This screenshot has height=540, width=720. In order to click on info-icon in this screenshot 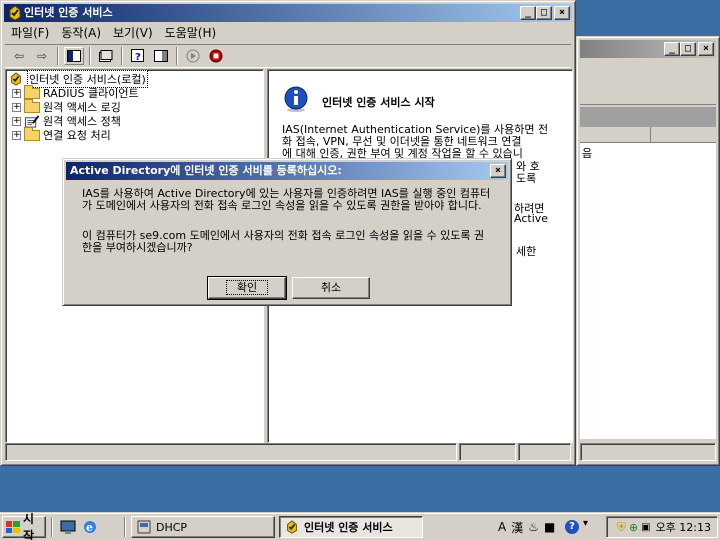, I will do `click(296, 99)`.